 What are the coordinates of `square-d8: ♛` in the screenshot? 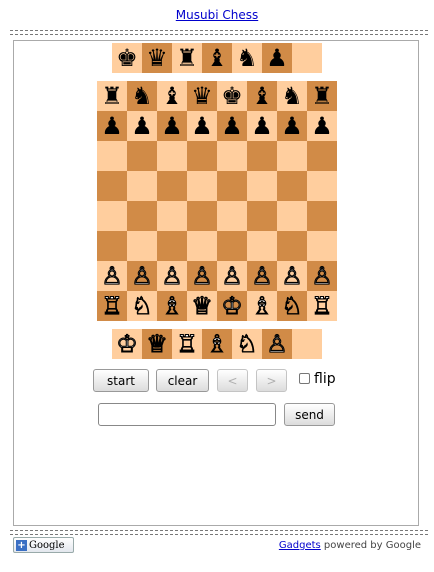 It's located at (202, 96).